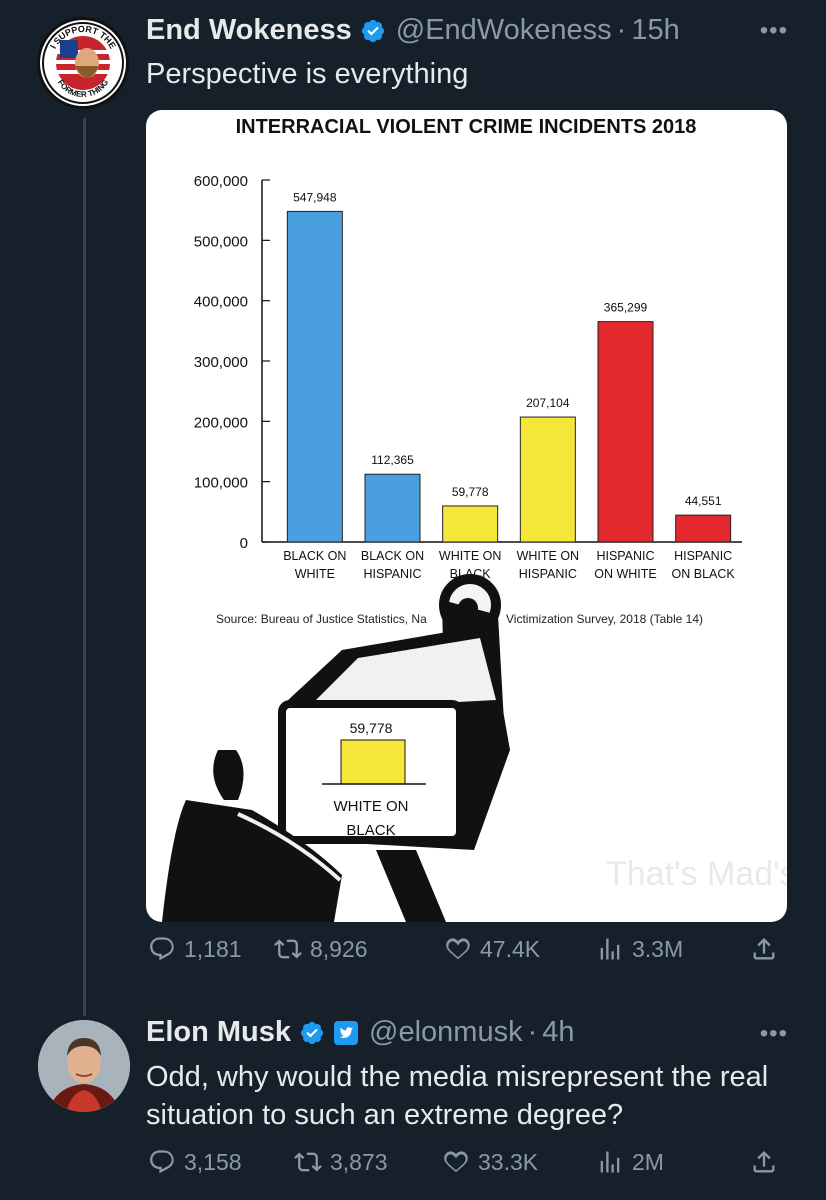 The image size is (826, 1200). I want to click on meme-watermark: That's Mad's, so click(696, 874).